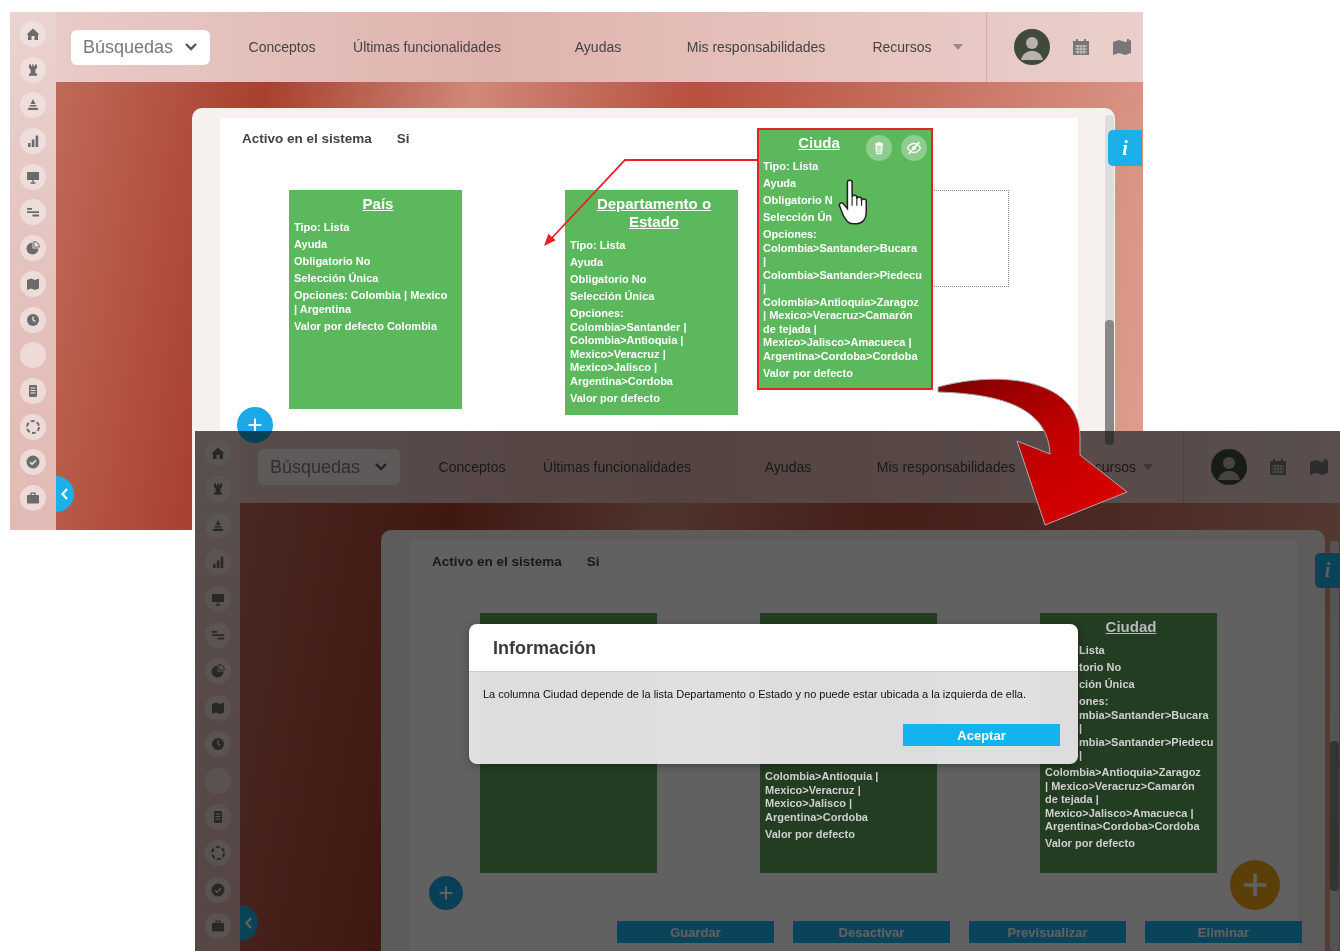  Describe the element at coordinates (140, 47) in the screenshot. I see `search-dropdown: Búsquedas` at that location.